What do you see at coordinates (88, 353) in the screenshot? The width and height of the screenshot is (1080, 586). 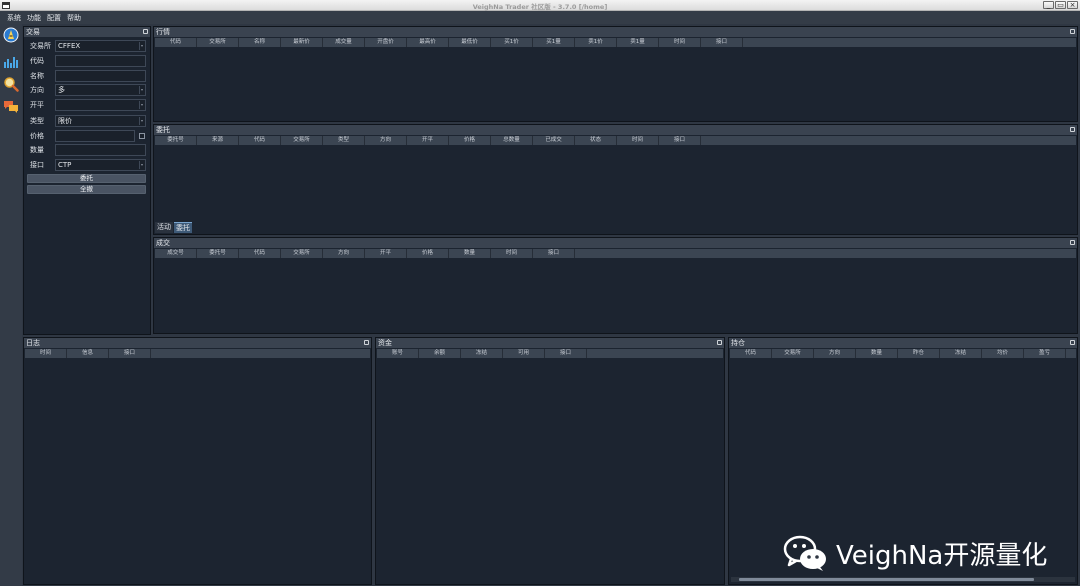 I see `column-header: 信息` at bounding box center [88, 353].